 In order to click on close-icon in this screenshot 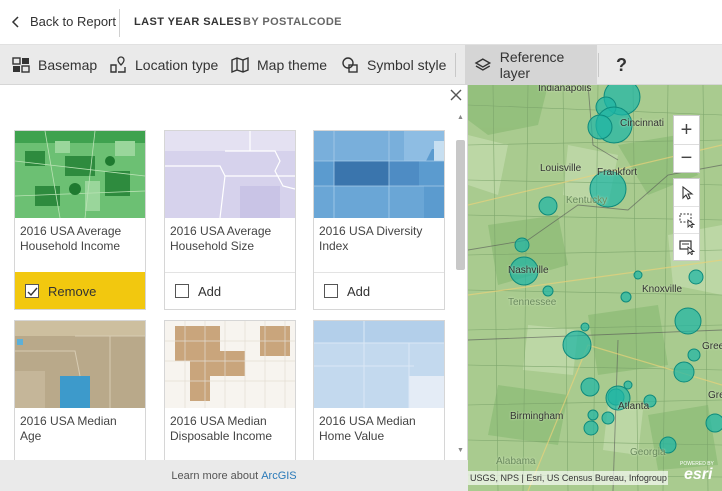, I will do `click(456, 95)`.